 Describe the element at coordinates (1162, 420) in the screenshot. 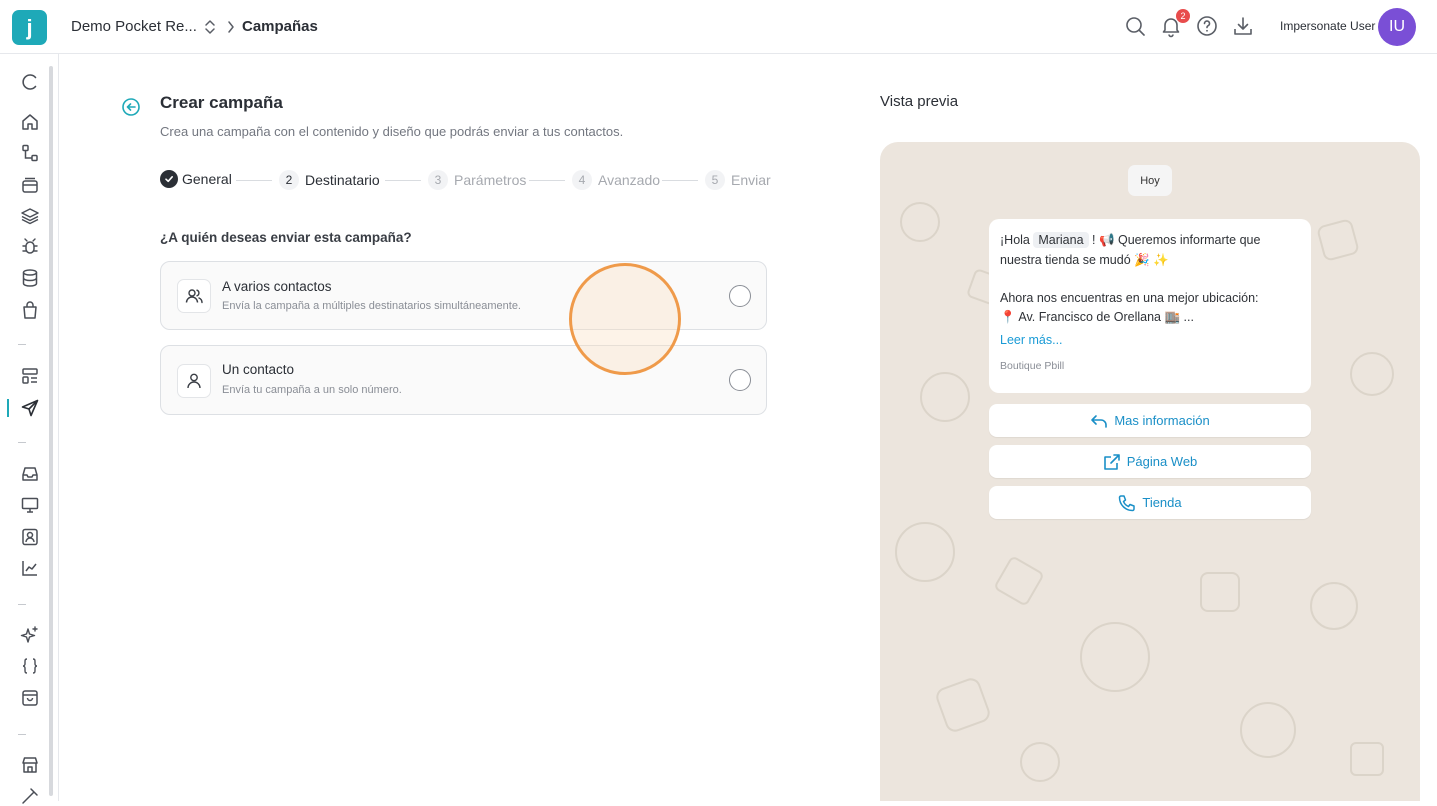

I see `cta-label: Mas información` at that location.